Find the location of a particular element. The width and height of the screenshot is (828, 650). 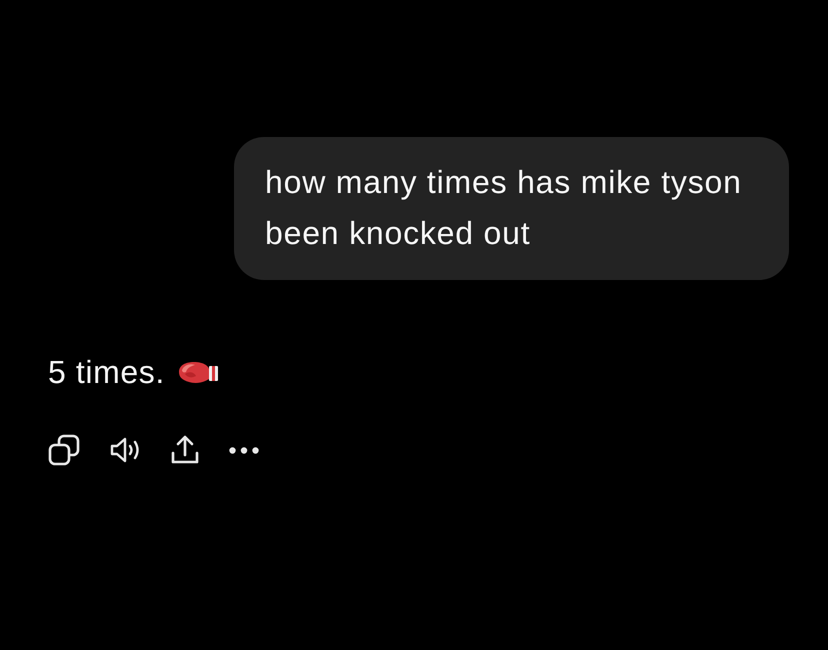

reply-text: 5 times. is located at coordinates (106, 372).